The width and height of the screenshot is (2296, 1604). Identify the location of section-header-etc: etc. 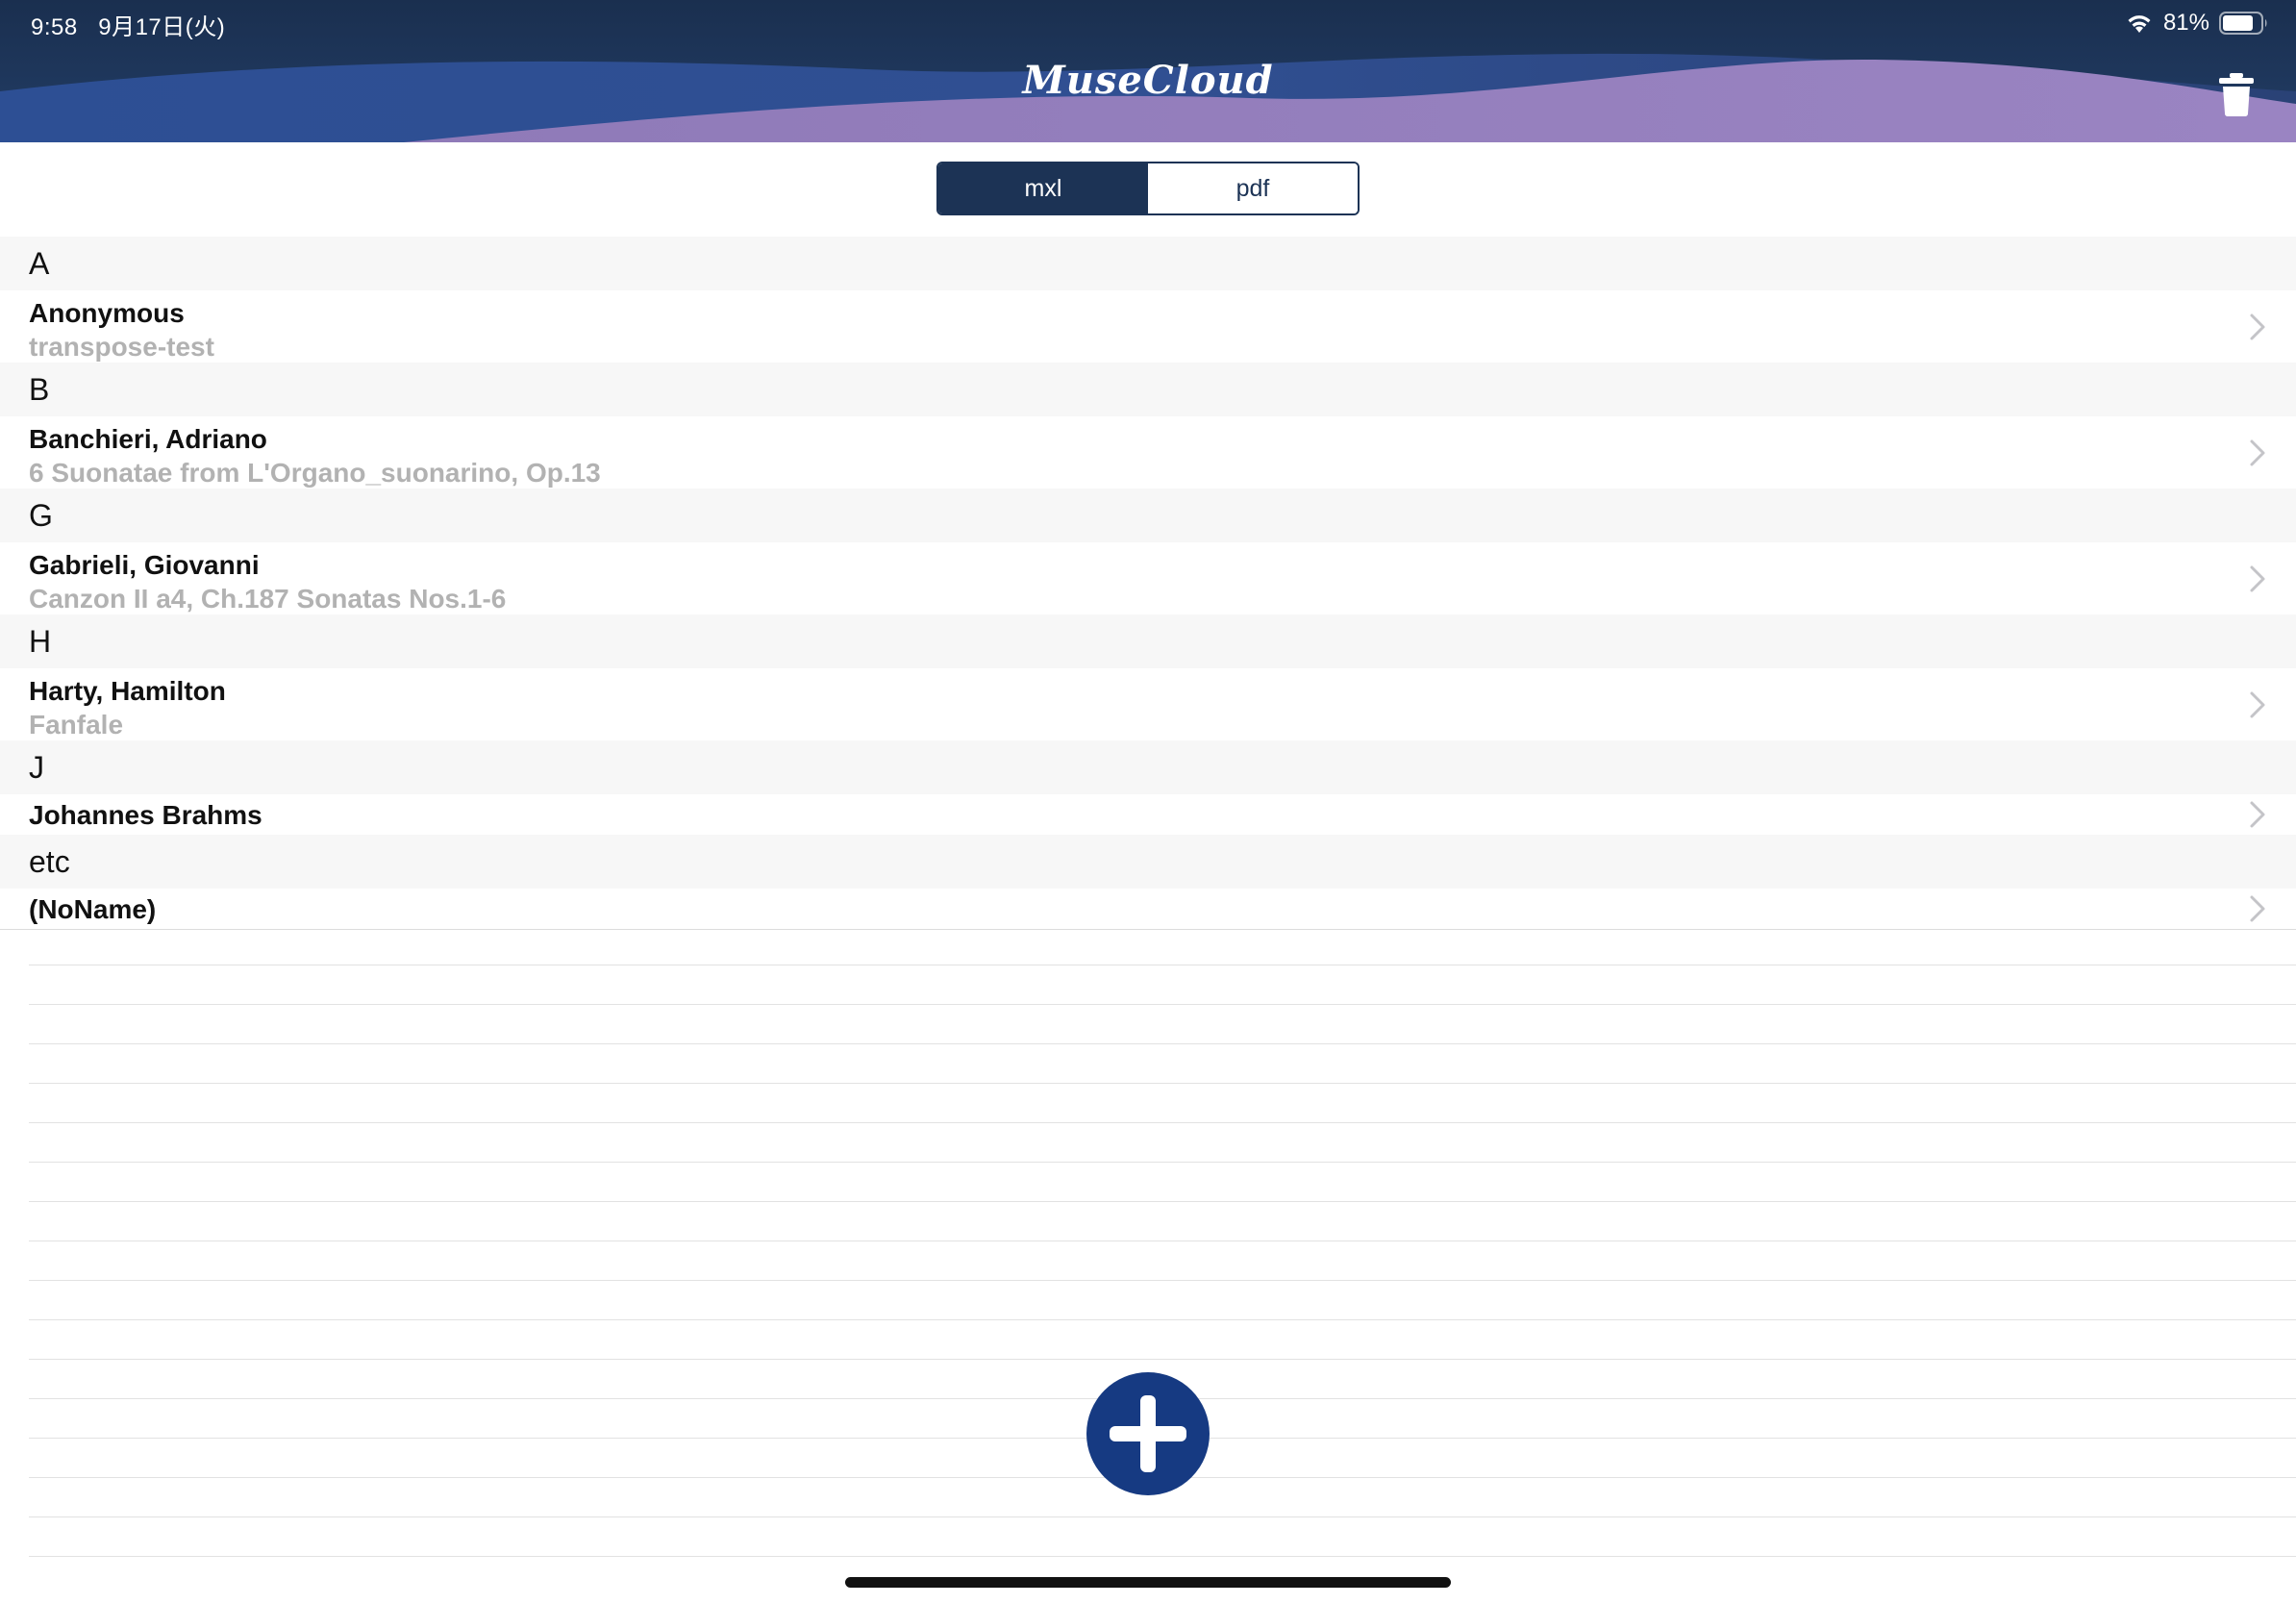
(1148, 862).